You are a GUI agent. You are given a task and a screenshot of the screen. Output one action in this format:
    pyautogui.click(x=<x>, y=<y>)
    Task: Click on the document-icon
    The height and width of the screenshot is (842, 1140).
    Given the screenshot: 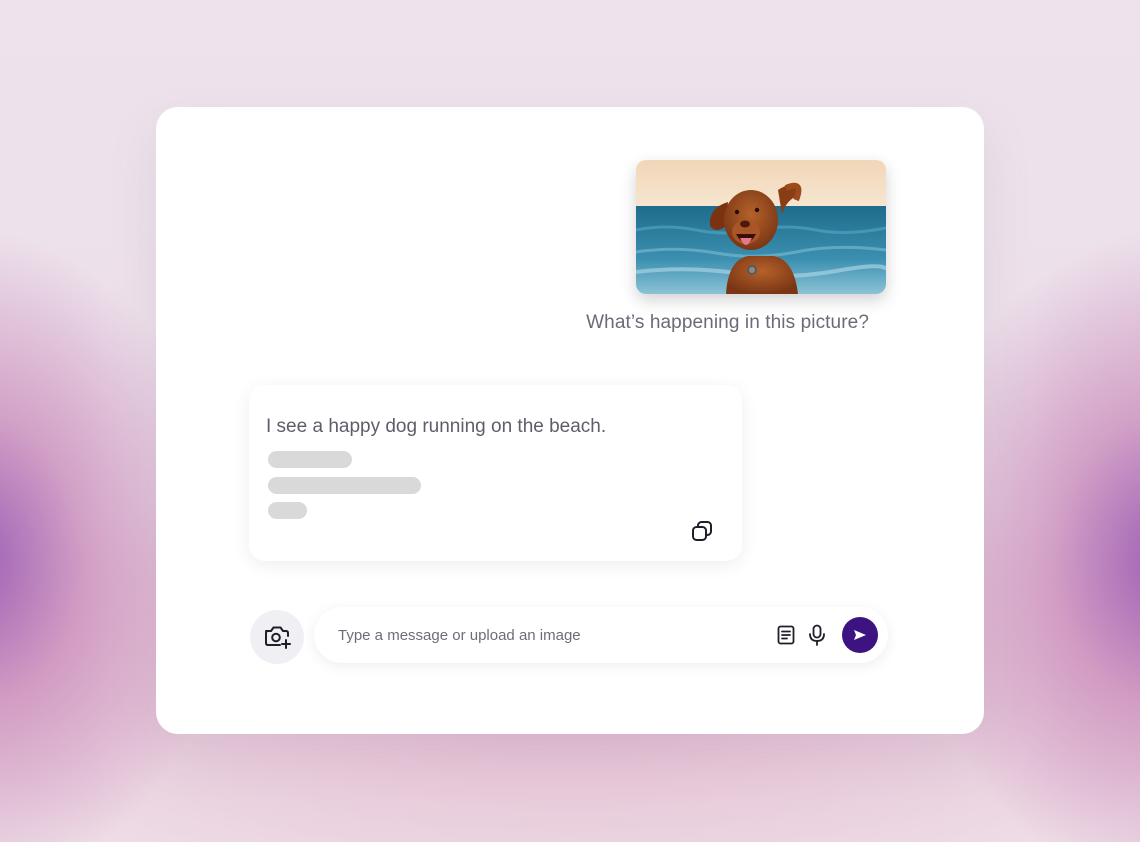 What is the action you would take?
    pyautogui.click(x=786, y=635)
    